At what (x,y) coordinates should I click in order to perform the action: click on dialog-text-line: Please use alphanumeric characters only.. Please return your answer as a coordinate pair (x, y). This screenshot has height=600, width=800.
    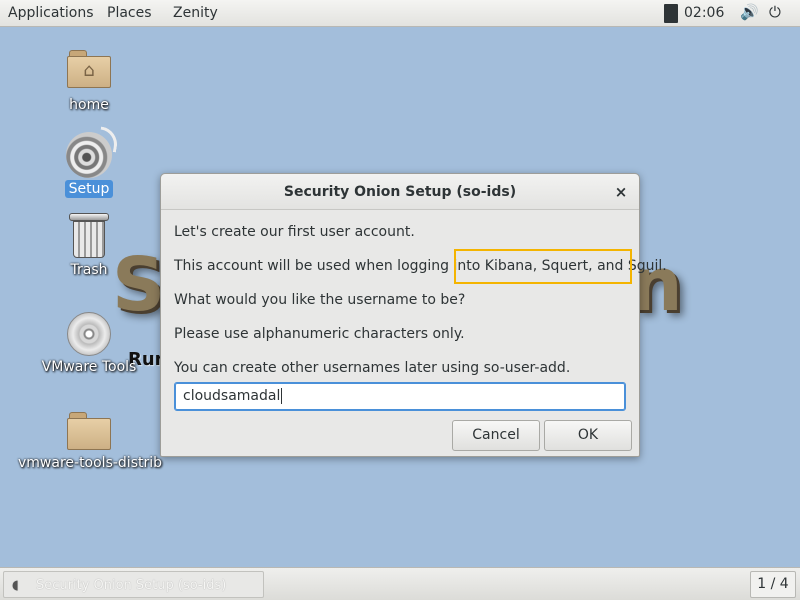
    Looking at the image, I should click on (319, 334).